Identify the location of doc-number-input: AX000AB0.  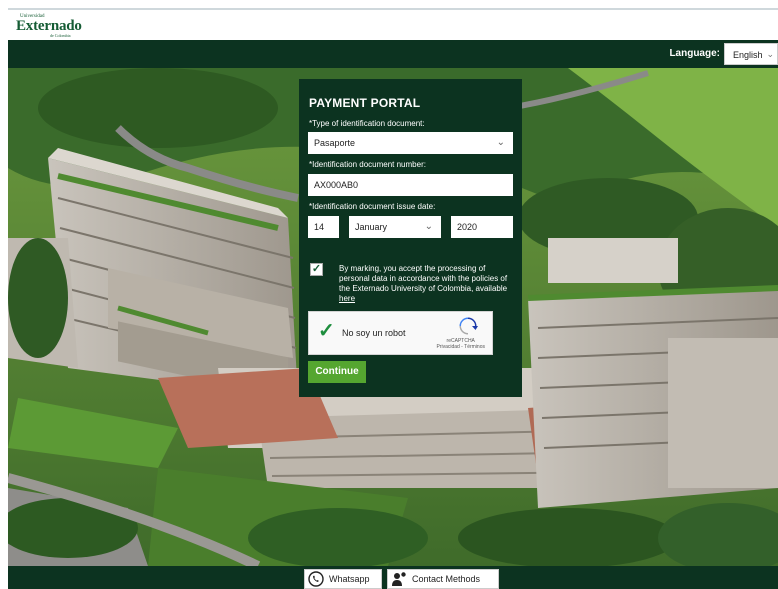
(410, 185).